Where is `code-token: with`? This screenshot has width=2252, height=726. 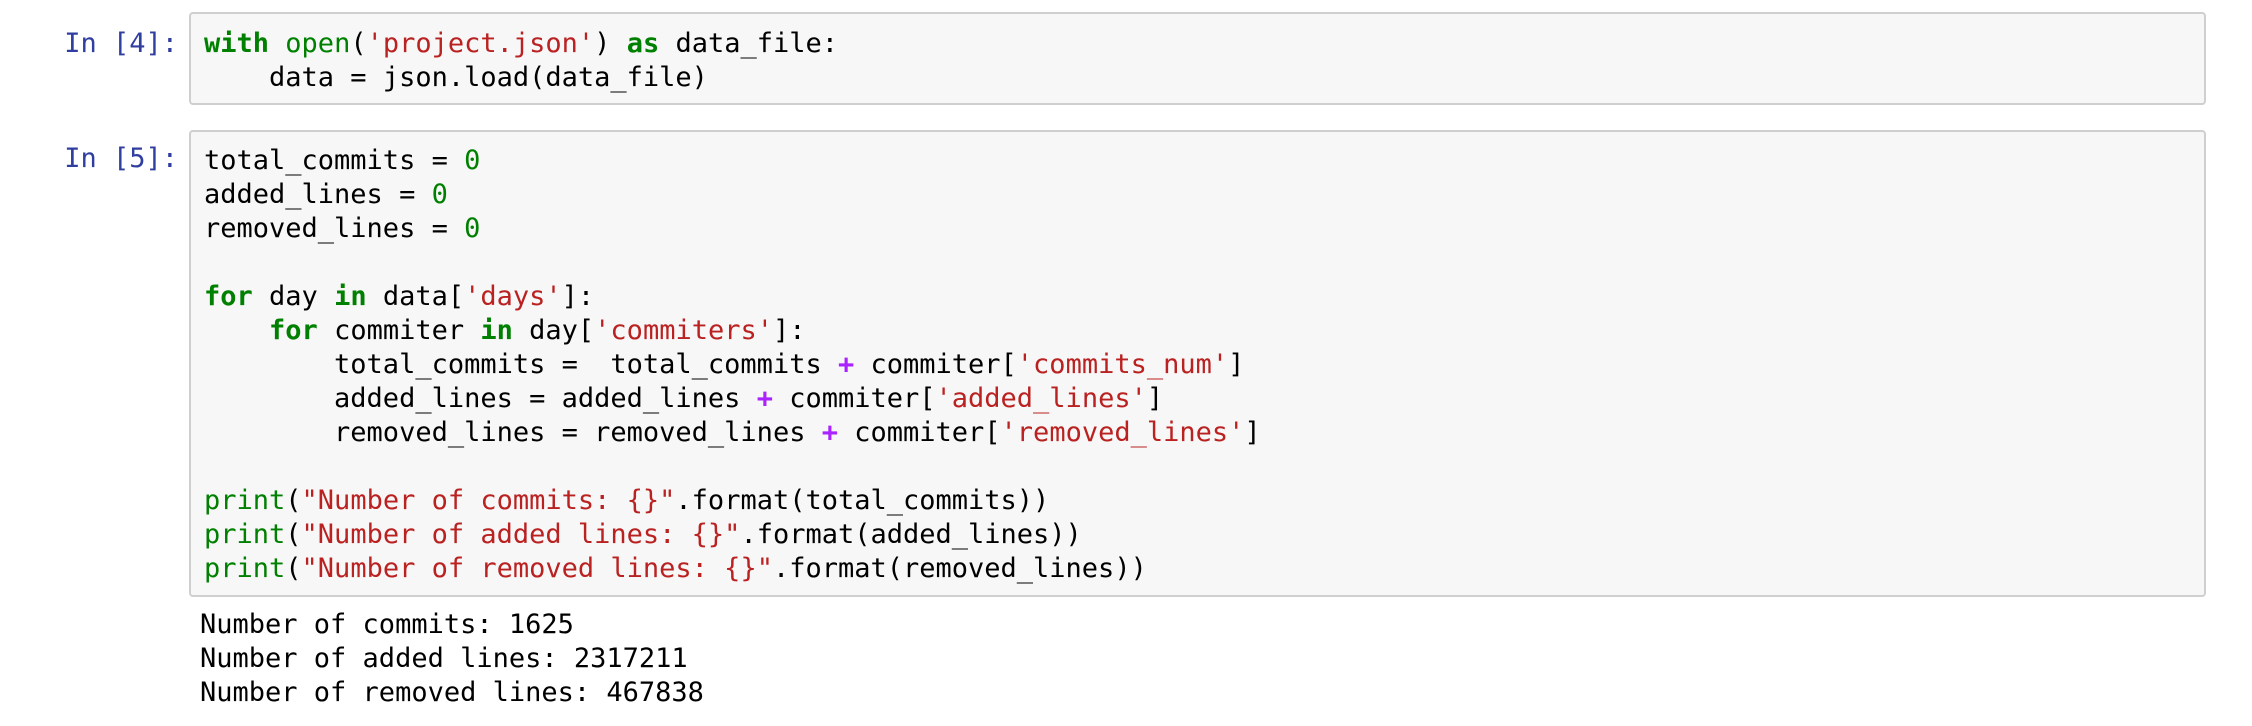
code-token: with is located at coordinates (237, 43).